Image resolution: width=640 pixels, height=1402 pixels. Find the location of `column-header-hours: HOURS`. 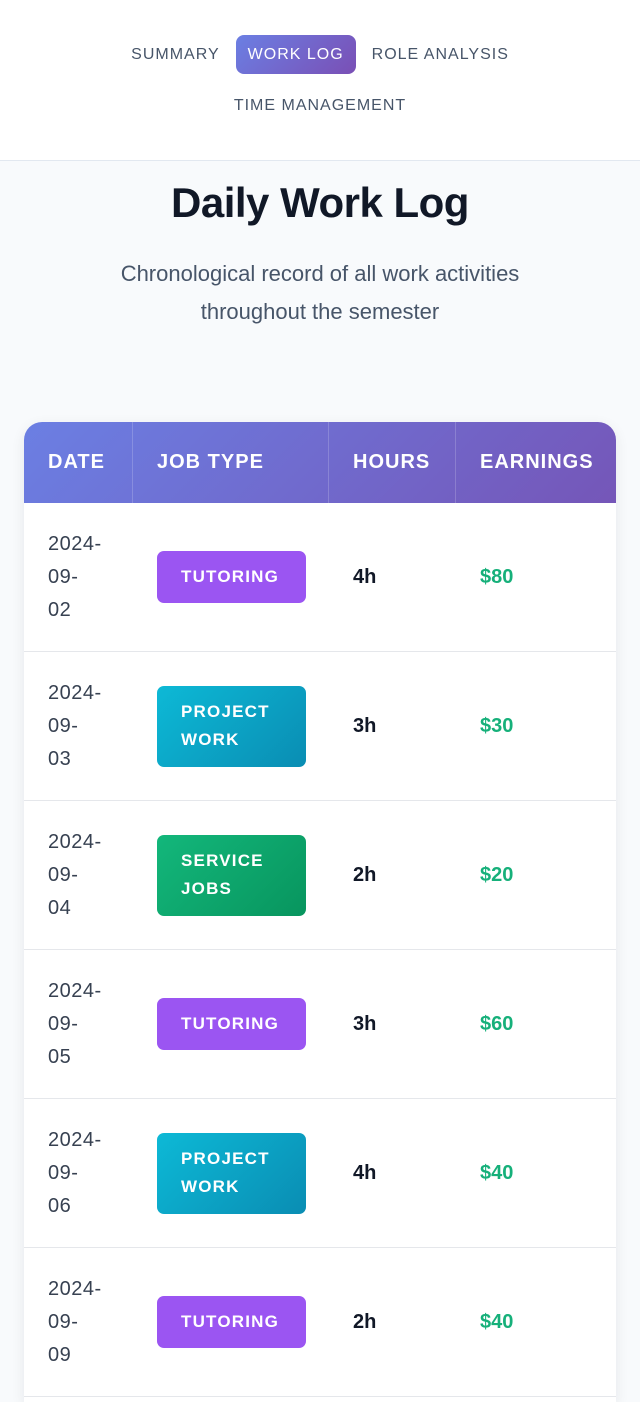

column-header-hours: HOURS is located at coordinates (392, 462).